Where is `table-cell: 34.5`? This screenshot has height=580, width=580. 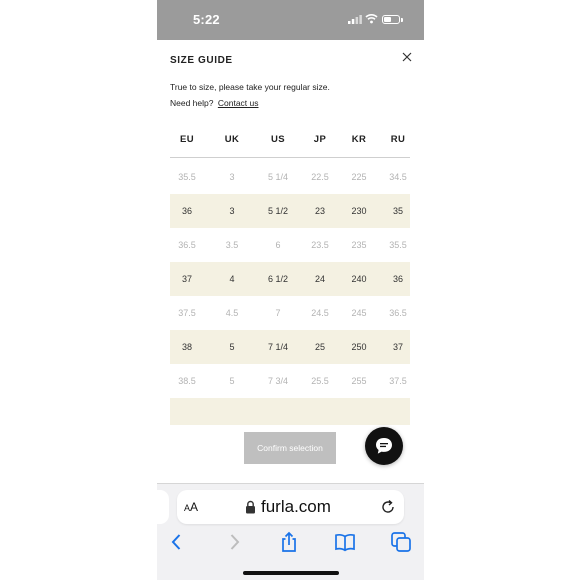 table-cell: 34.5 is located at coordinates (398, 177).